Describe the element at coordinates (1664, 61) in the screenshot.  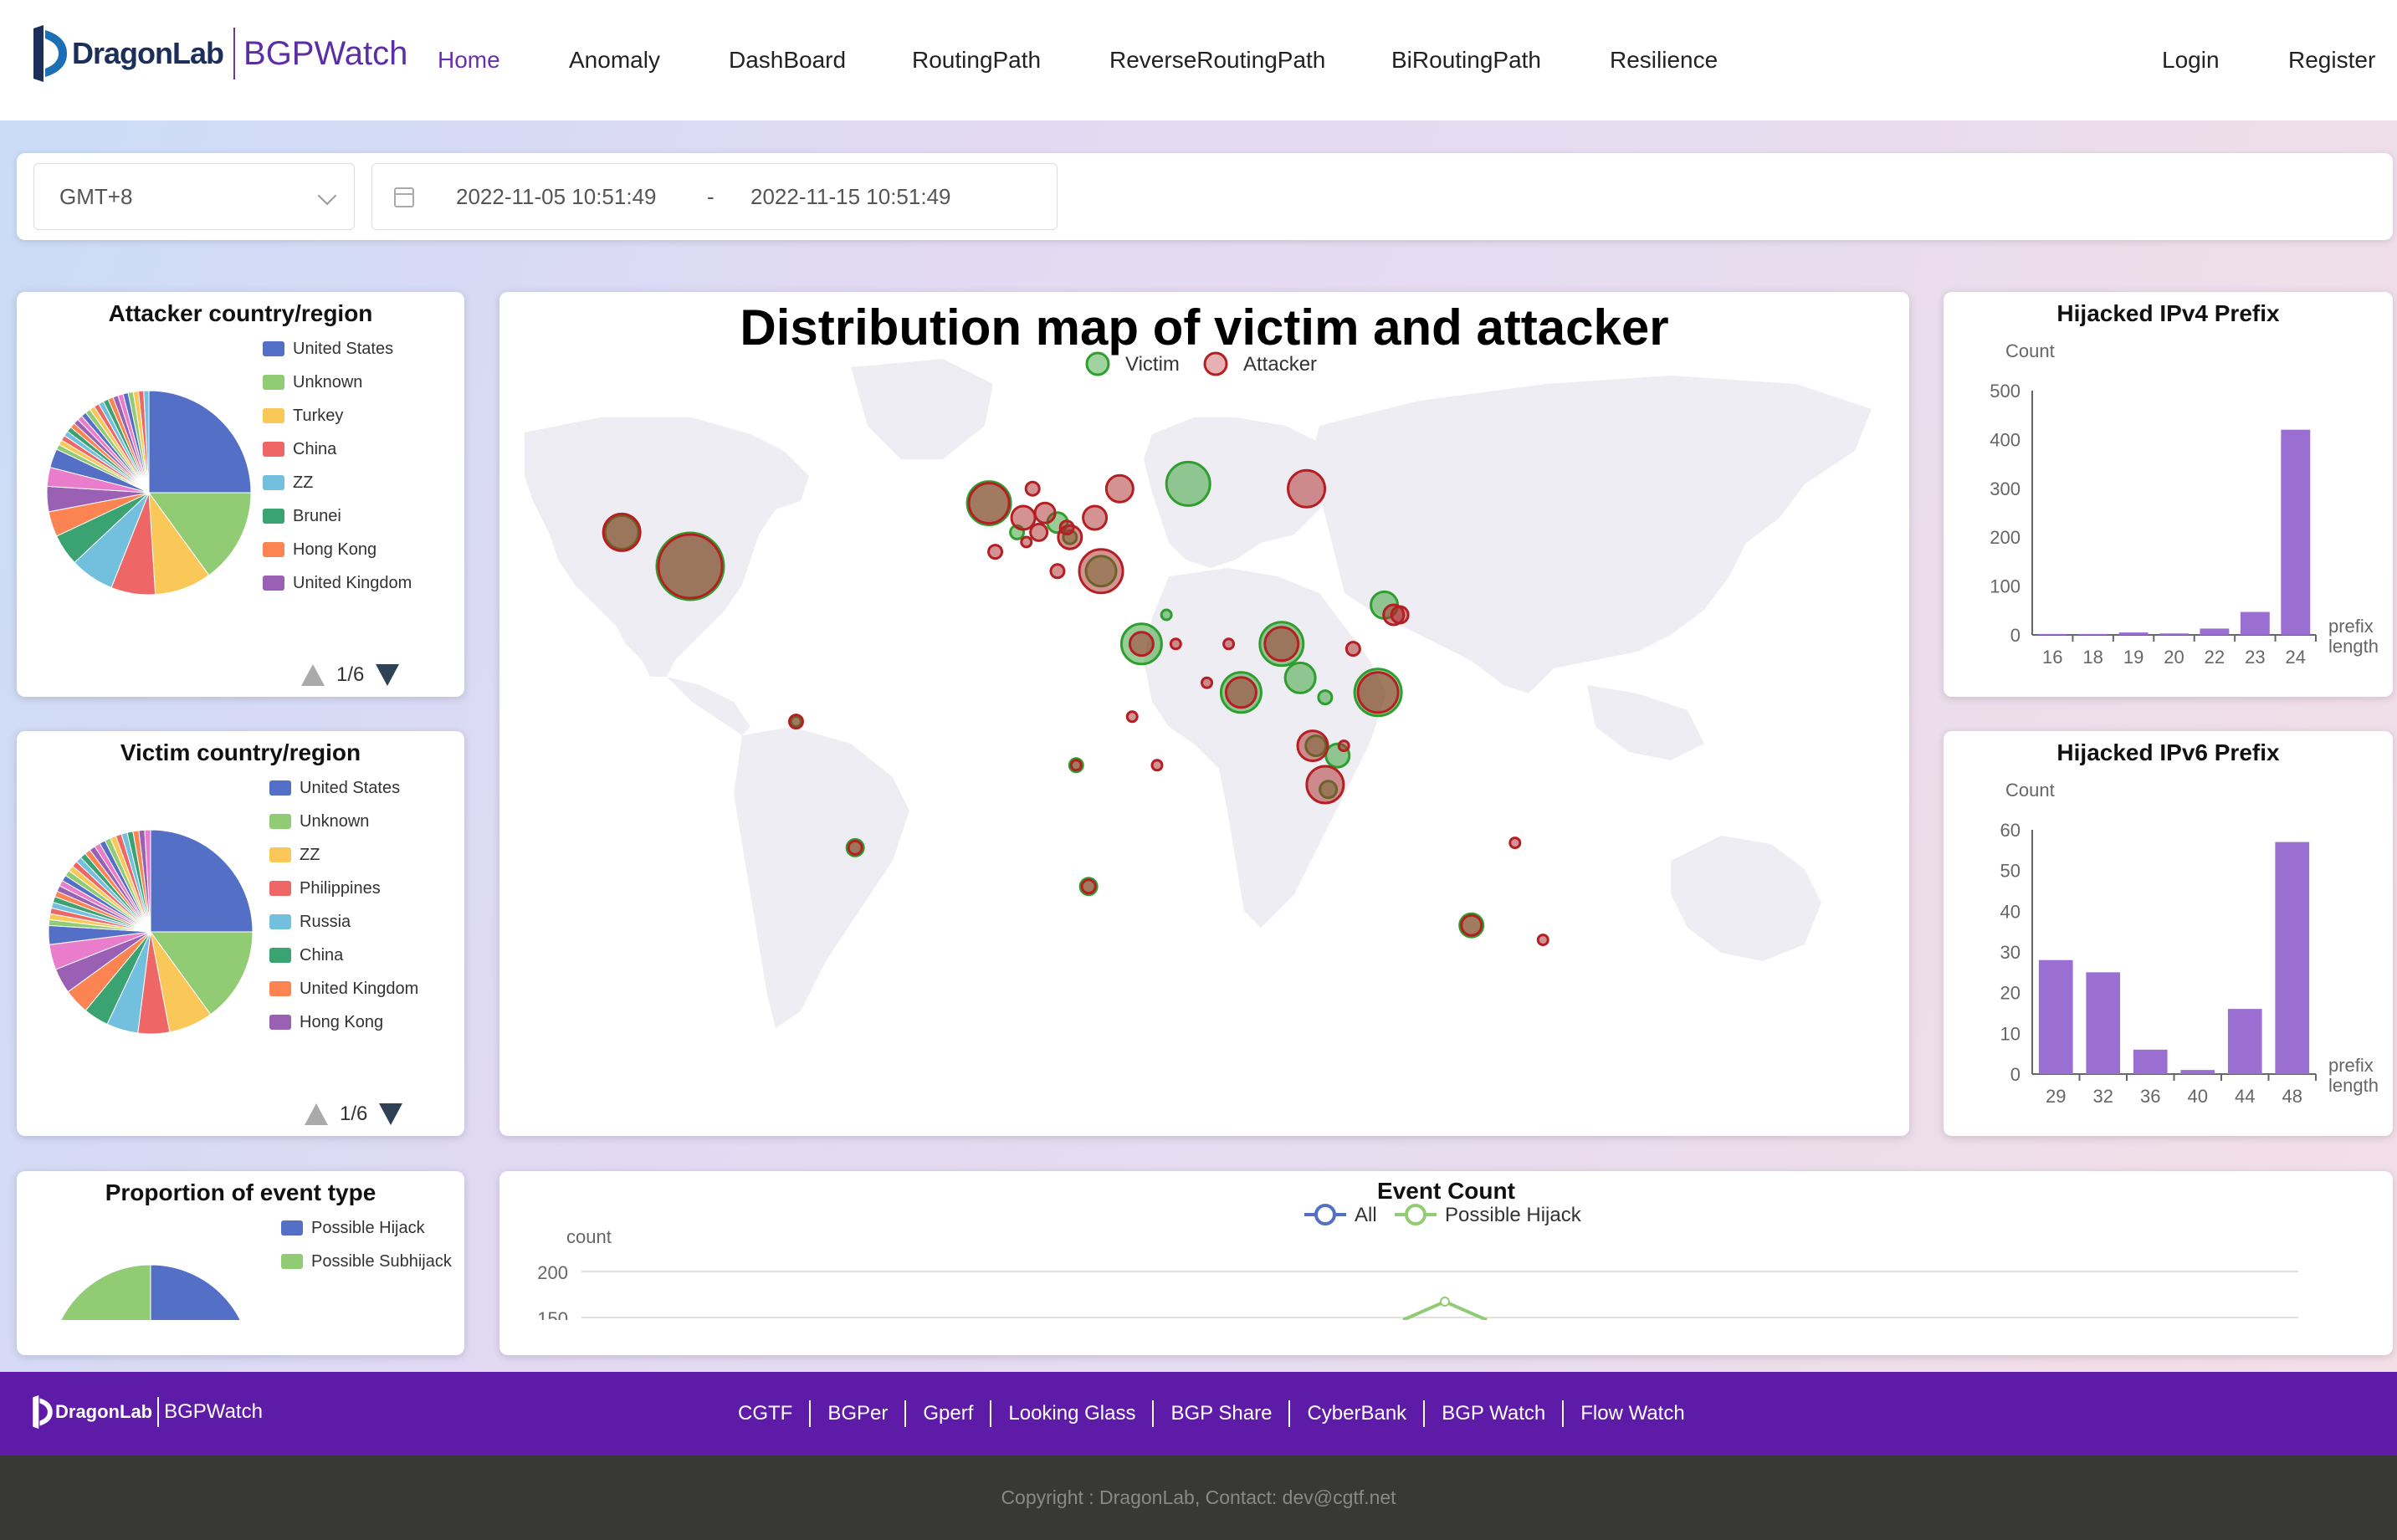
I see `nav-resilience: Resilience` at that location.